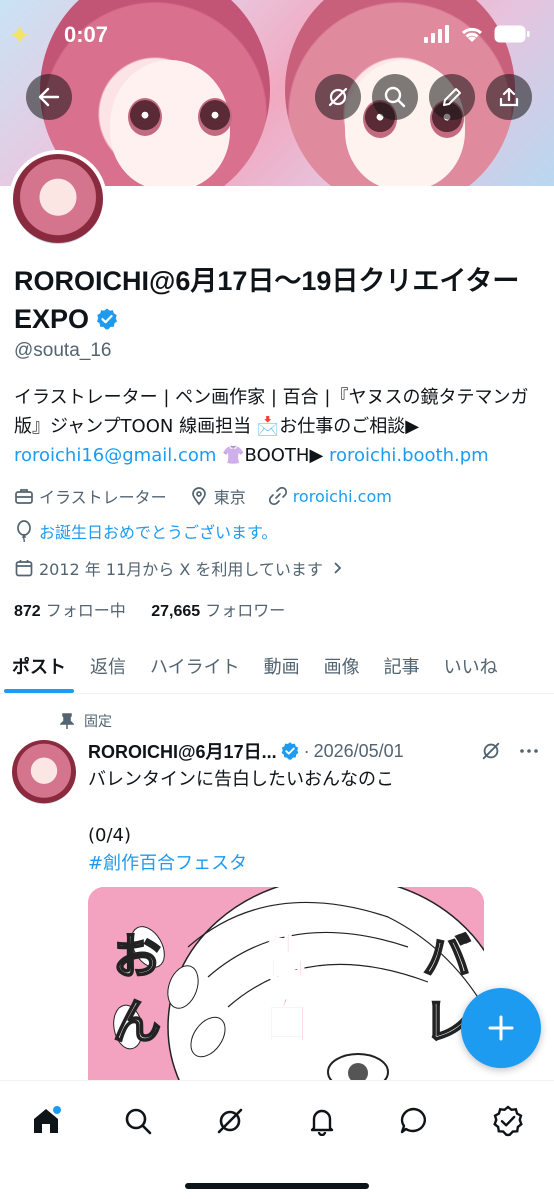  Describe the element at coordinates (267, 300) in the screenshot. I see `display-name-text: ROROICHI@6月17日〜19日クリエイターEXPO` at that location.